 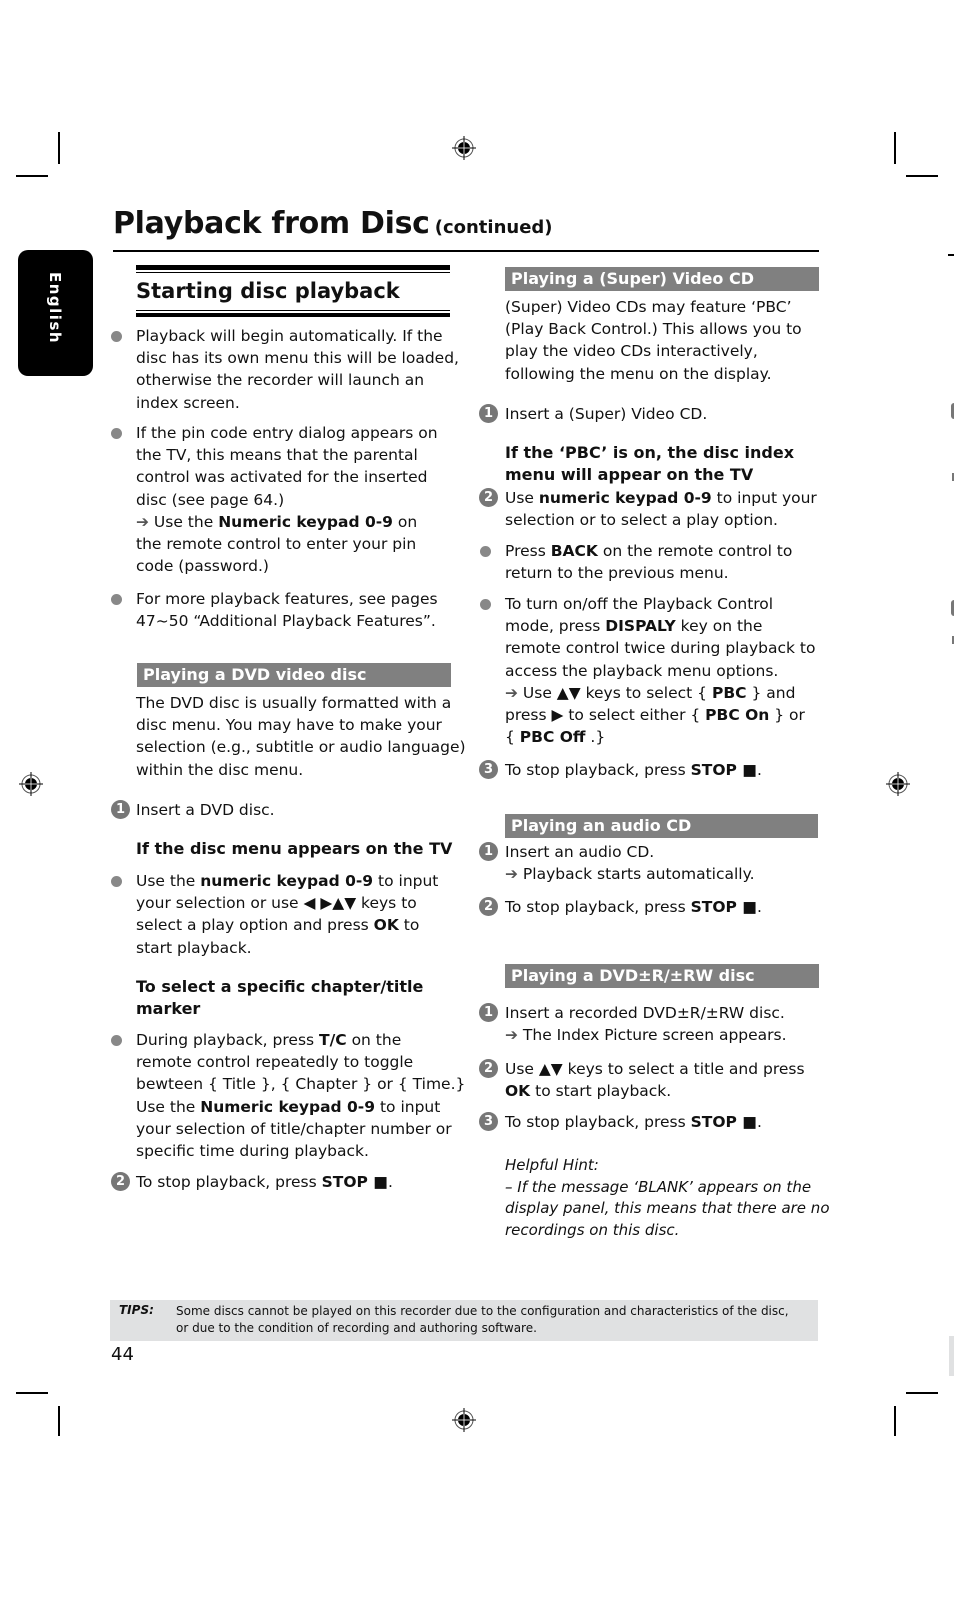 I want to click on text-line: OK to start playback., so click(x=655, y=1091).